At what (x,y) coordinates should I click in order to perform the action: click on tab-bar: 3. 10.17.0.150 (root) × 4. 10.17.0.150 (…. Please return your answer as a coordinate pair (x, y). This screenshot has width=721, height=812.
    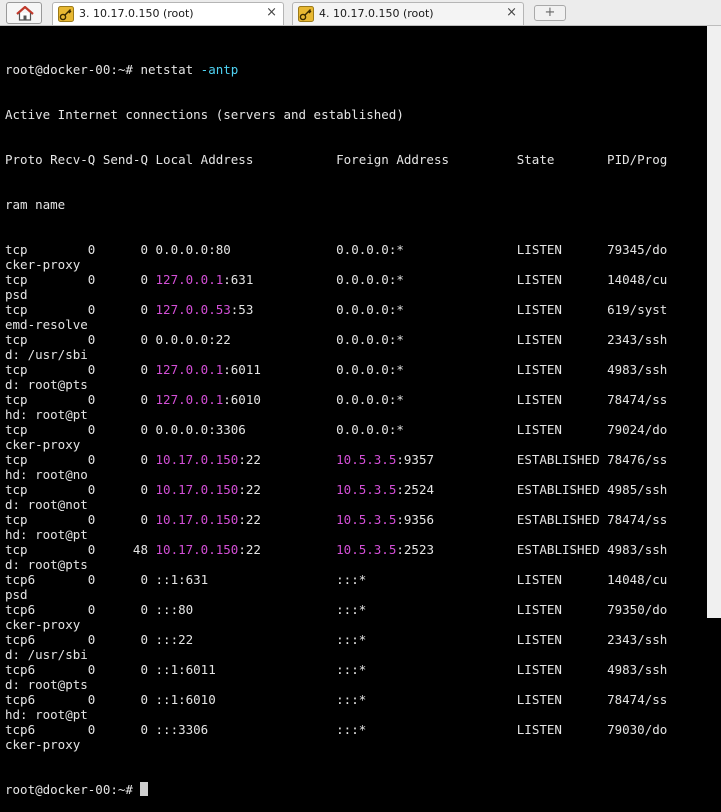
    Looking at the image, I should click on (360, 13).